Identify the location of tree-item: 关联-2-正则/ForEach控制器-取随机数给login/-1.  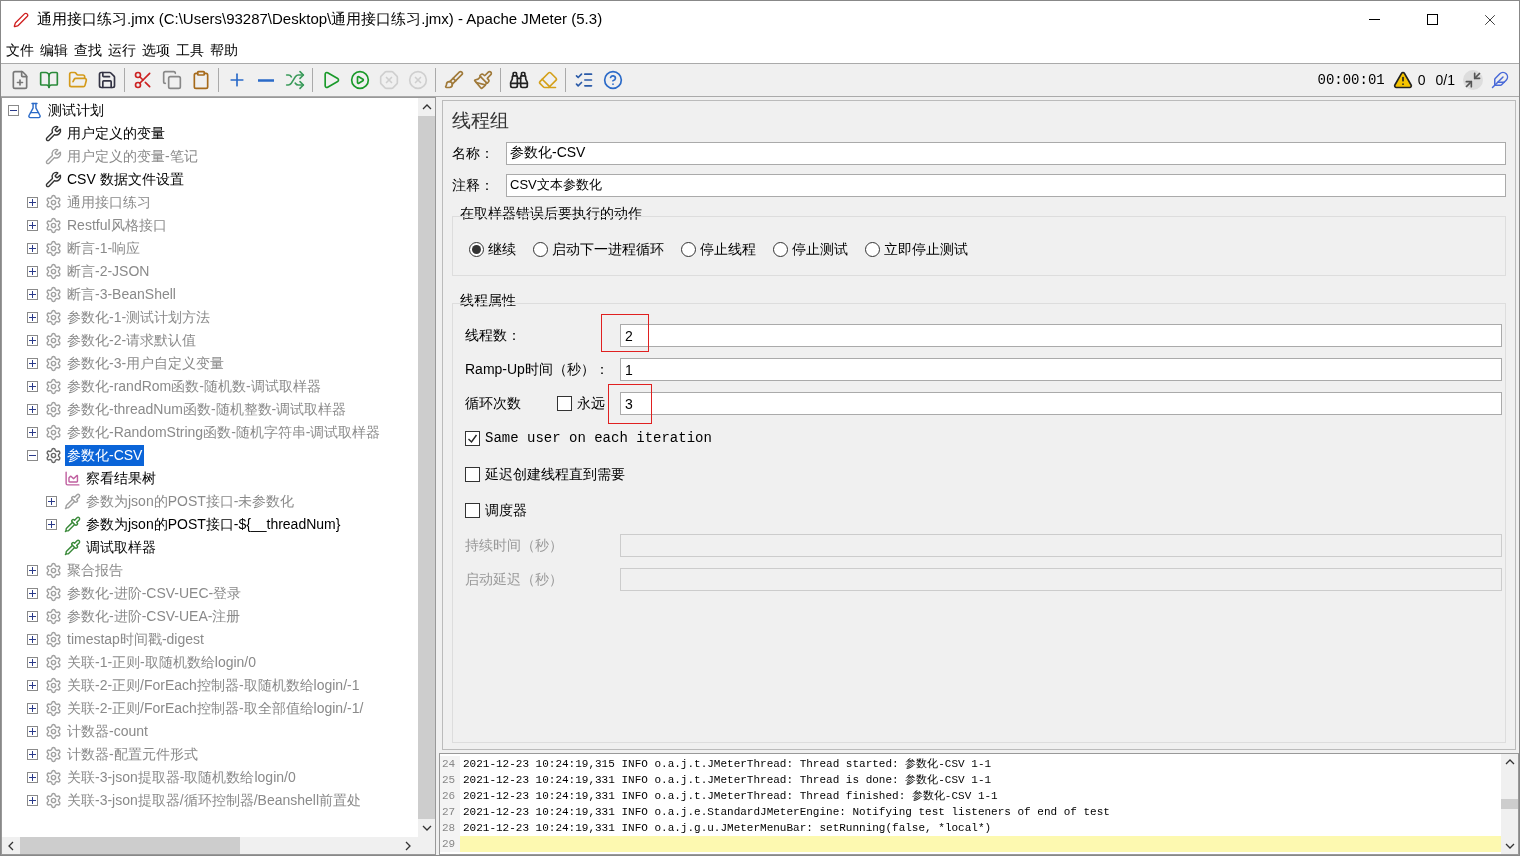
(213, 685).